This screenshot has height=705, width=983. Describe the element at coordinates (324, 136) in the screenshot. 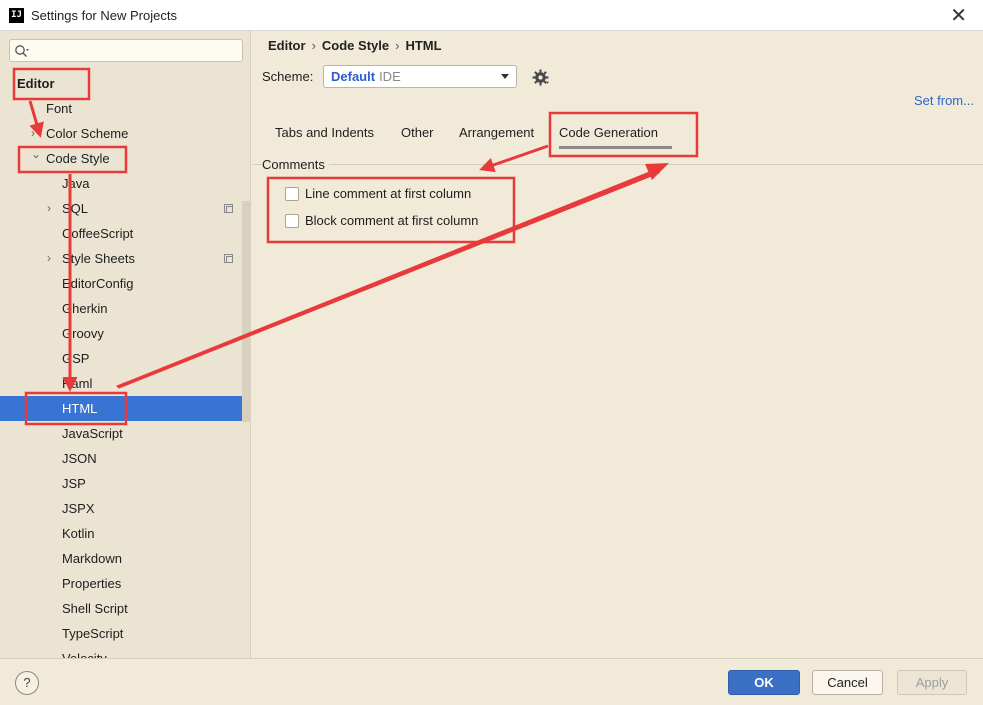

I see `tab-tabs-and-indents: Tabs and Indents` at that location.